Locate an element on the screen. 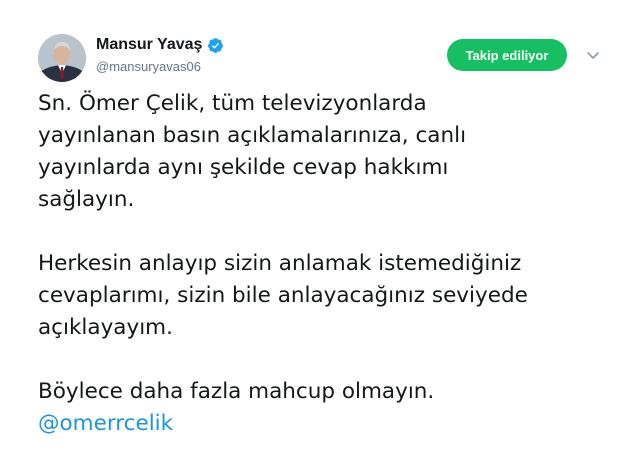 Image resolution: width=640 pixels, height=453 pixels. tweet-line: sağlayın. is located at coordinates (86, 199).